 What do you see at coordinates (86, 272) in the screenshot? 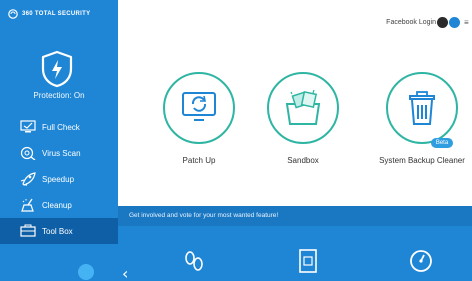
I see `decorative-bubble` at bounding box center [86, 272].